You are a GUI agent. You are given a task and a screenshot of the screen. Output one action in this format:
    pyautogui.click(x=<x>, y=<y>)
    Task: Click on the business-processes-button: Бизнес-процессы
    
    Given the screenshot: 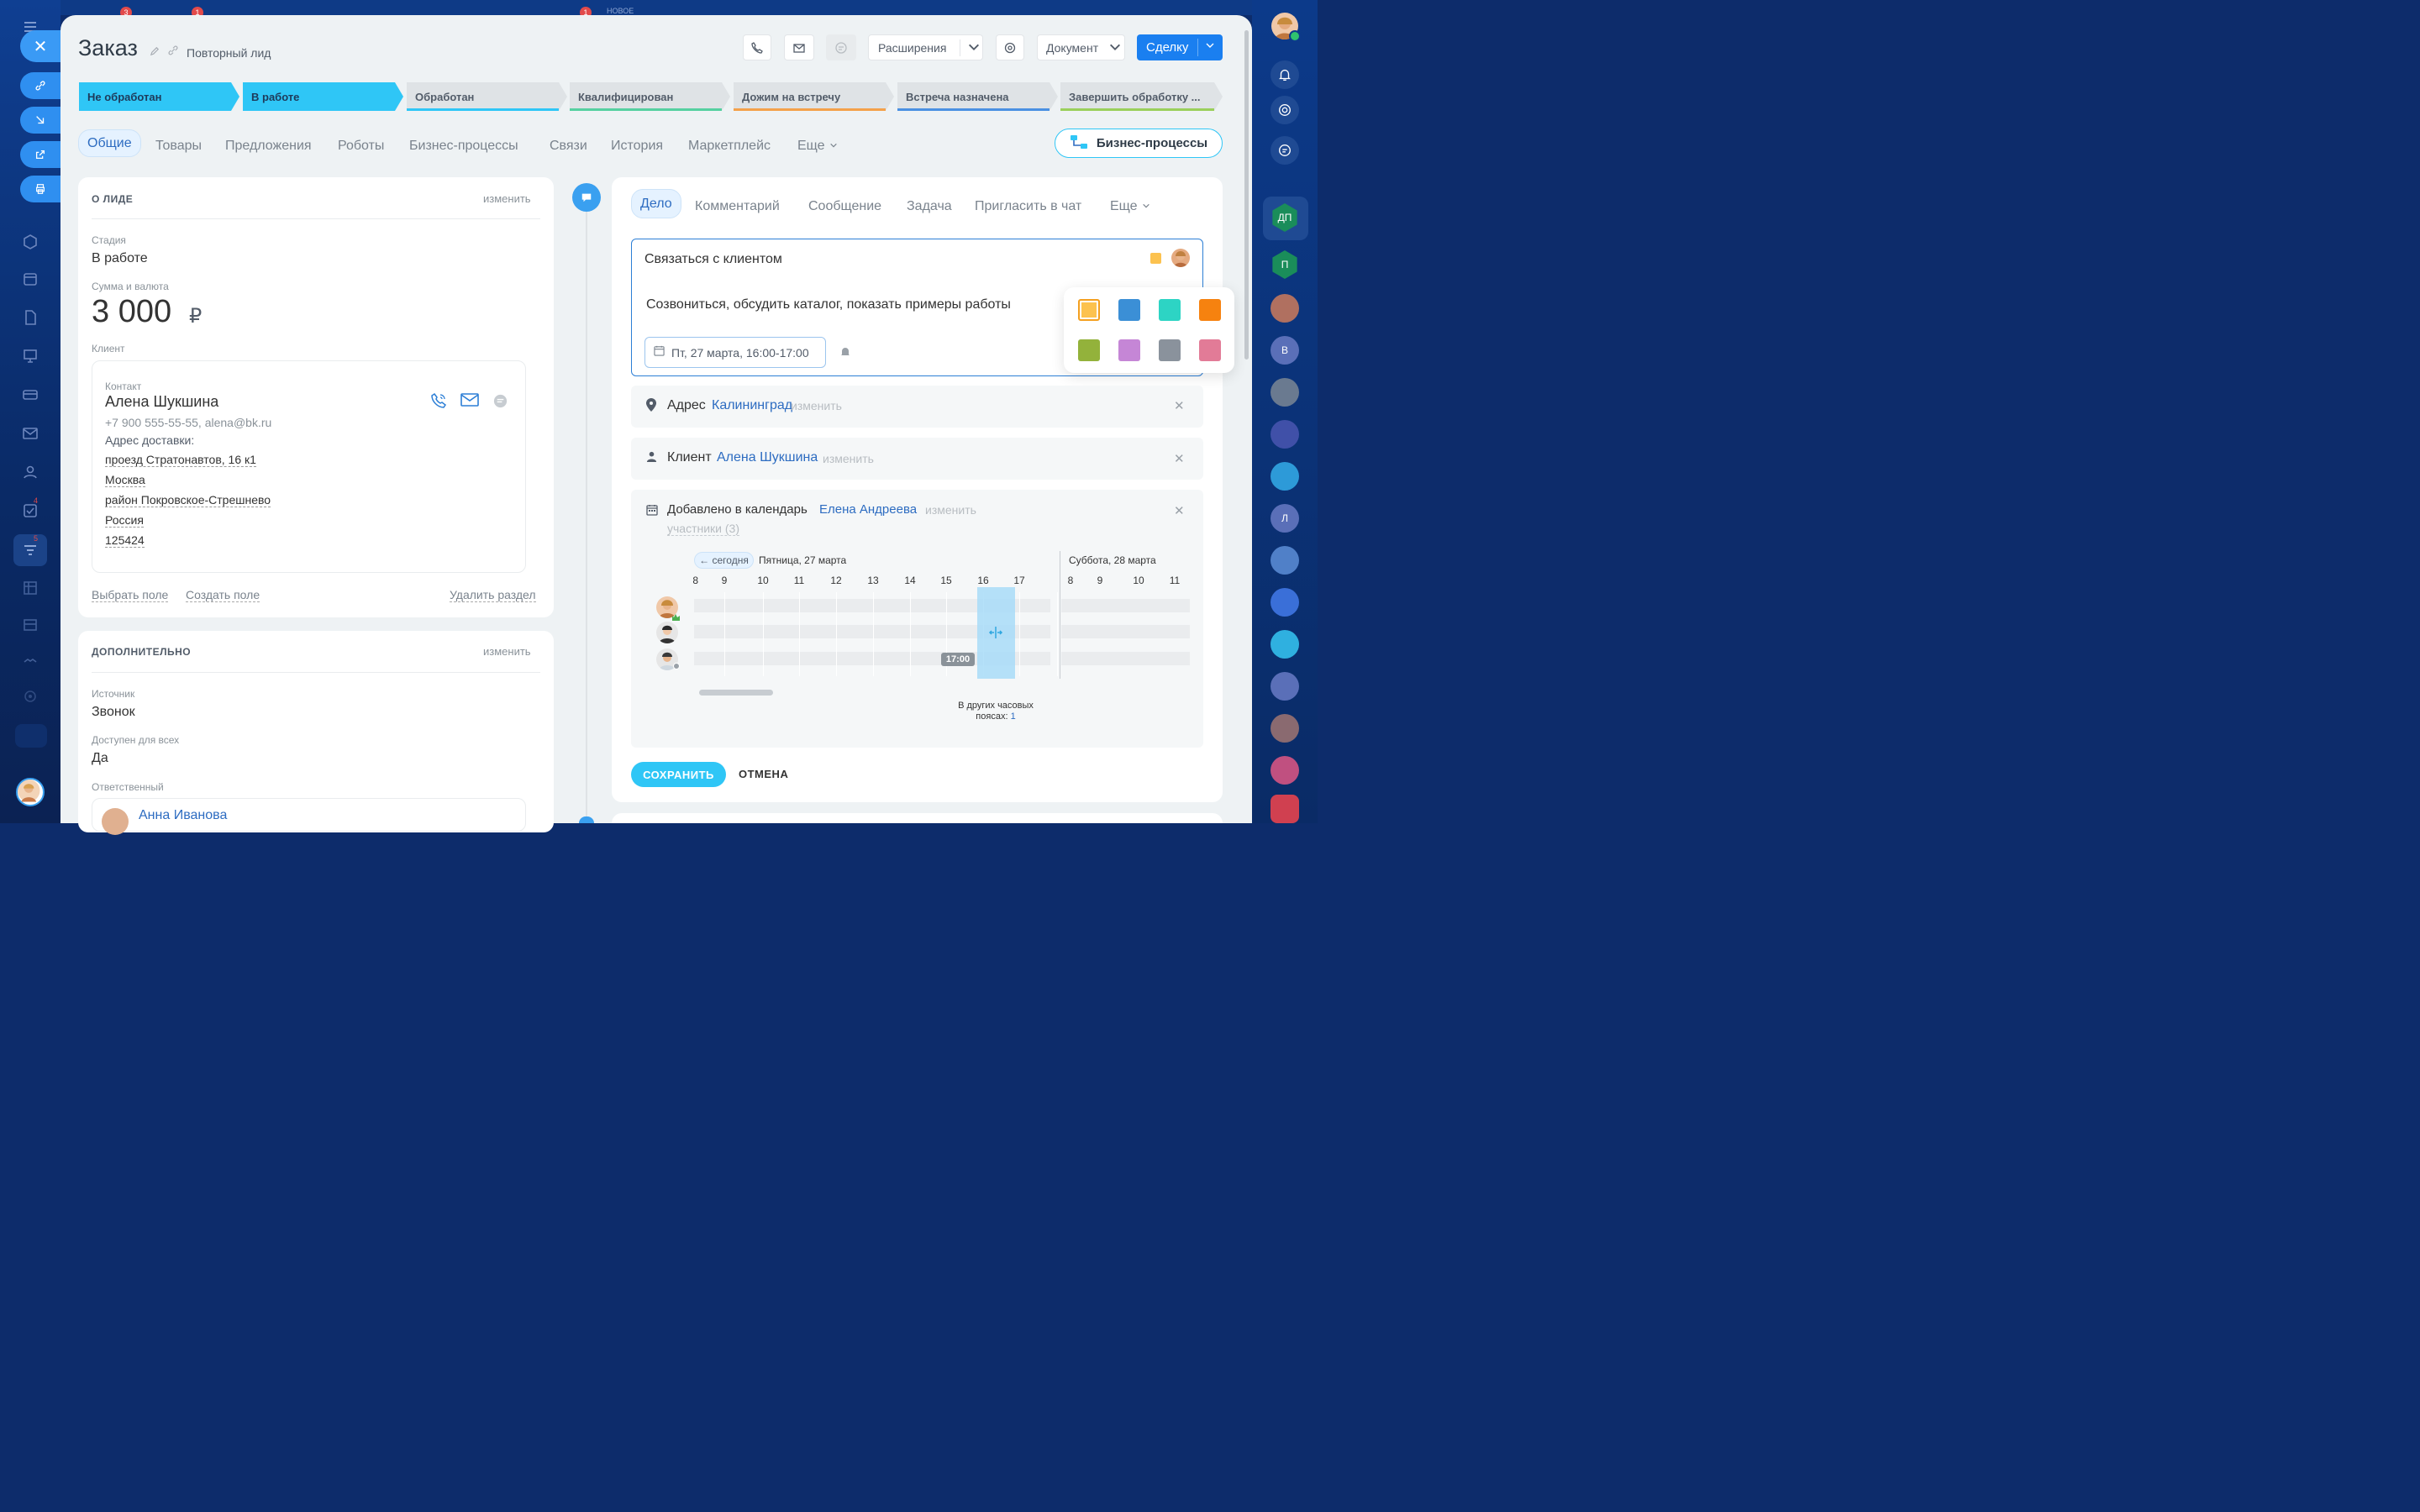 What is the action you would take?
    pyautogui.click(x=1139, y=143)
    